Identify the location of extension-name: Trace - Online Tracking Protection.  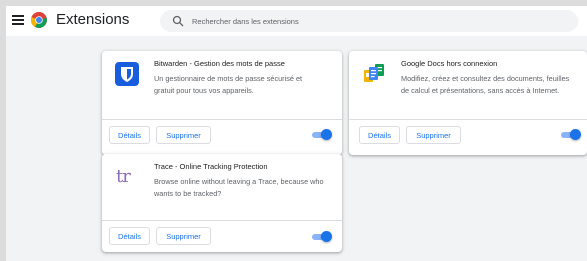
(211, 166).